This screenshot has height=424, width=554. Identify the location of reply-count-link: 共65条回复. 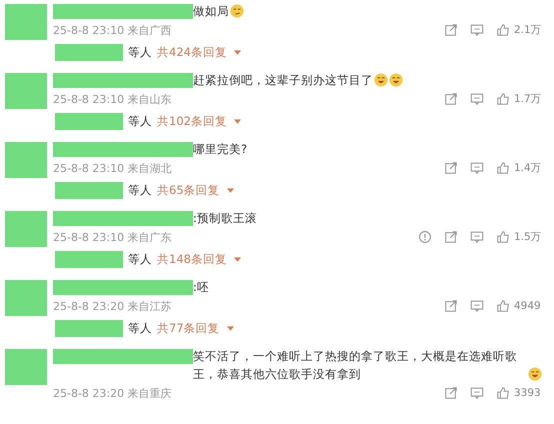
(188, 190).